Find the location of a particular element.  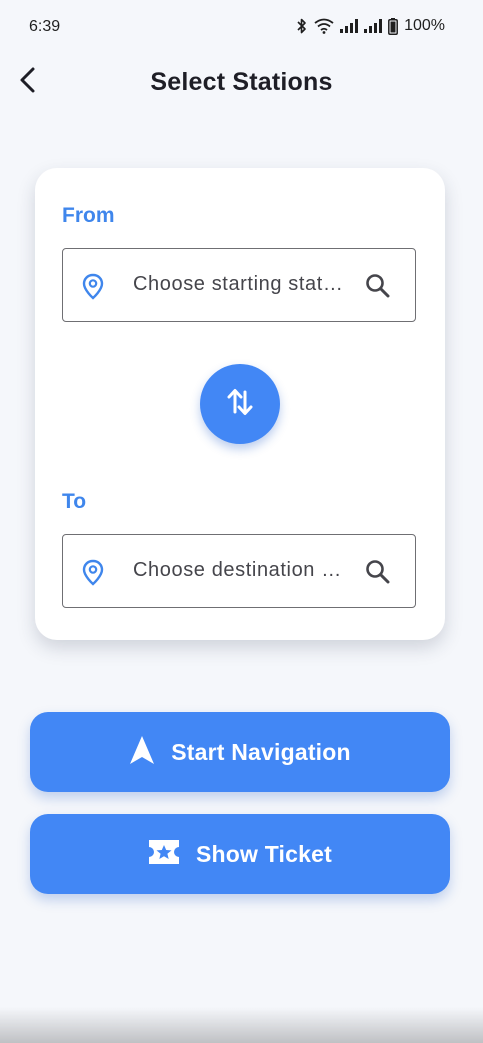

bluetooth-icon is located at coordinates (302, 26).